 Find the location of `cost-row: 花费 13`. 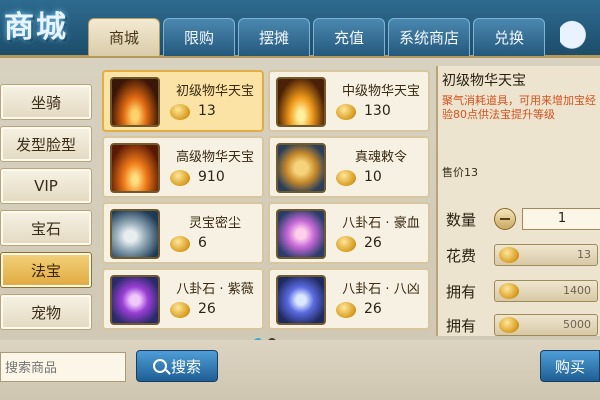

cost-row: 花费 13 is located at coordinates (521, 255).